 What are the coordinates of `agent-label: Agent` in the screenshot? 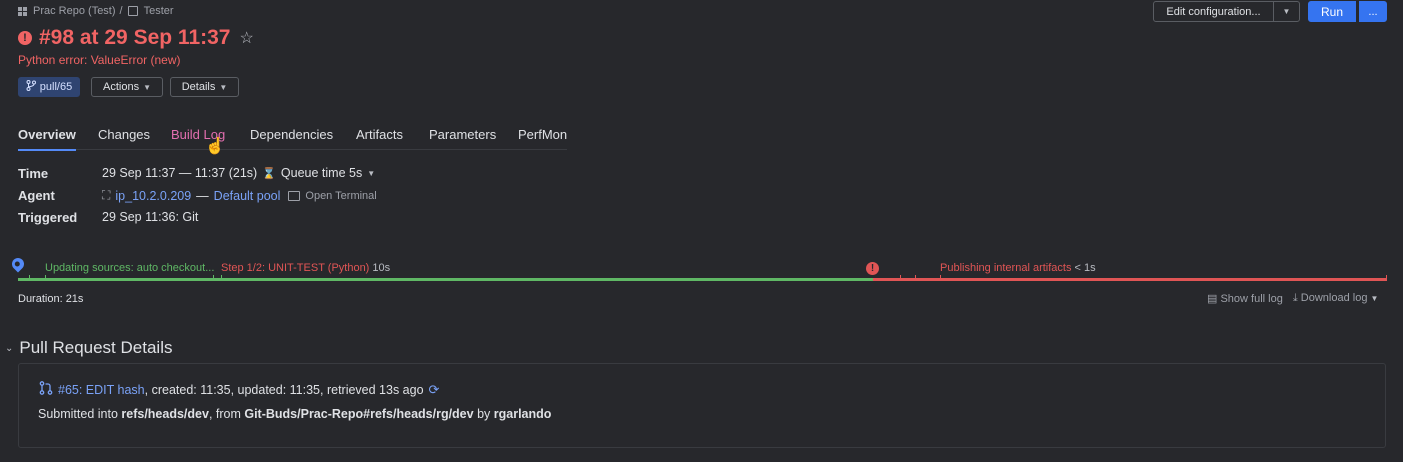 It's located at (36, 195).